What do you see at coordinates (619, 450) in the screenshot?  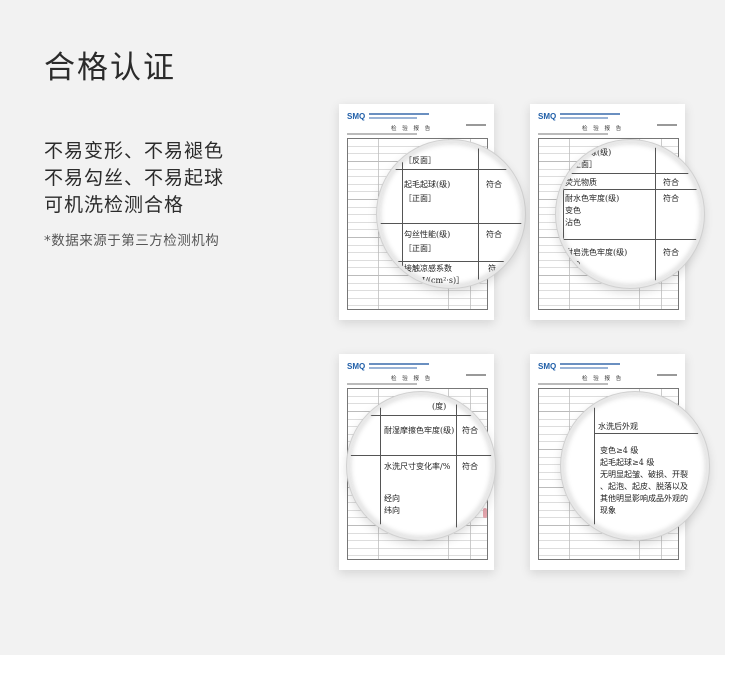 I see `lens-text: 变色≥4 级` at bounding box center [619, 450].